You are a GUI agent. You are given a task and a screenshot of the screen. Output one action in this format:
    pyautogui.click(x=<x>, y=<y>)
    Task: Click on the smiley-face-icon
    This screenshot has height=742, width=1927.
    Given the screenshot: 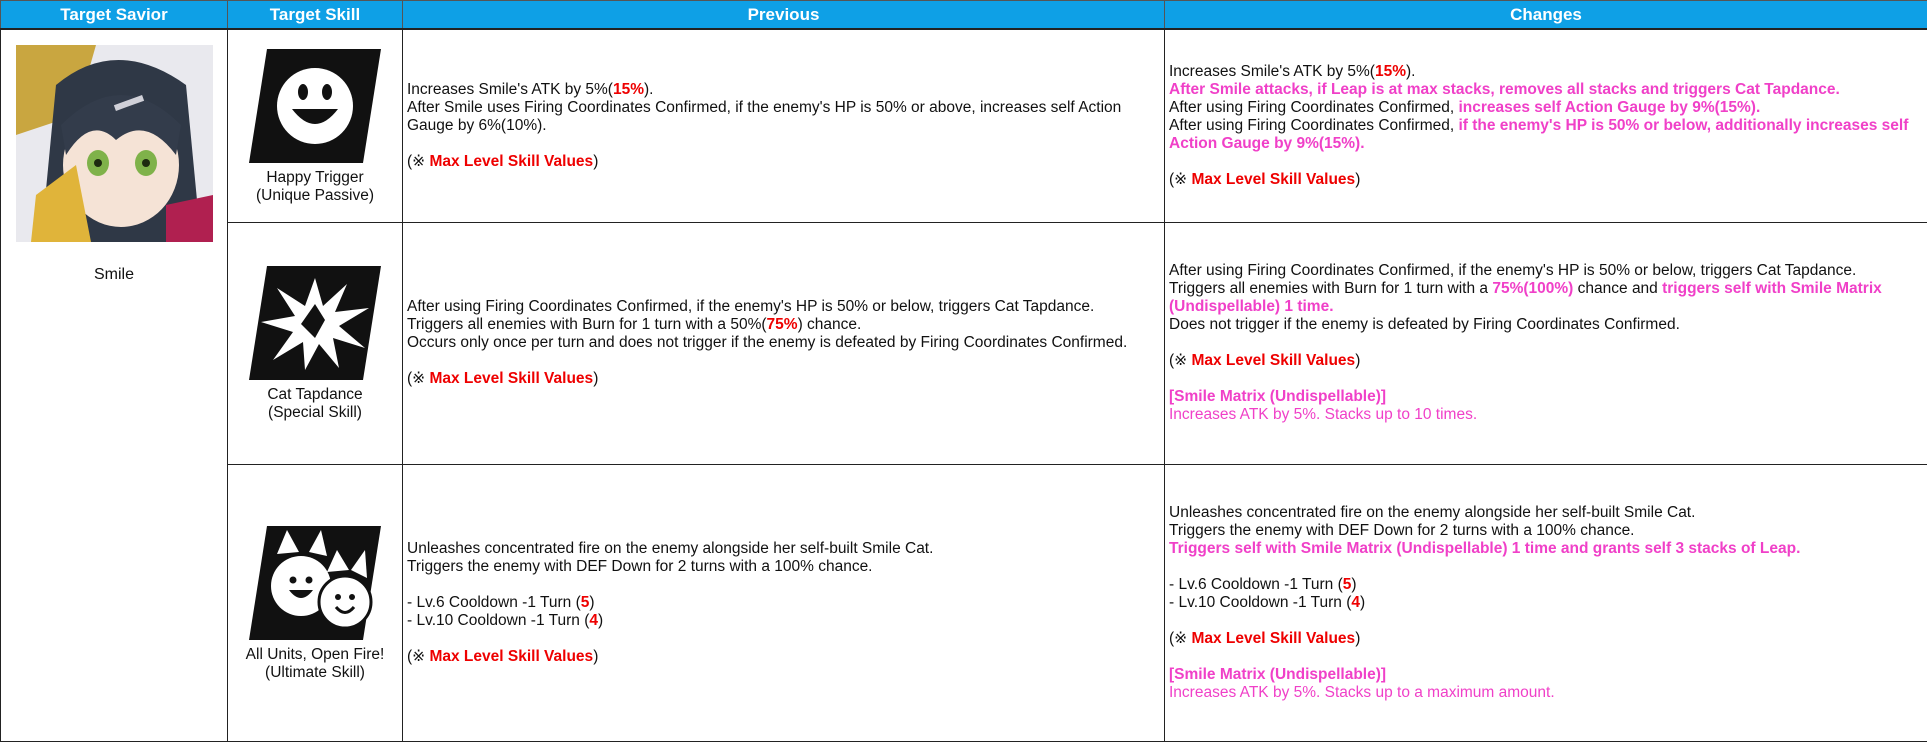 What is the action you would take?
    pyautogui.click(x=315, y=106)
    